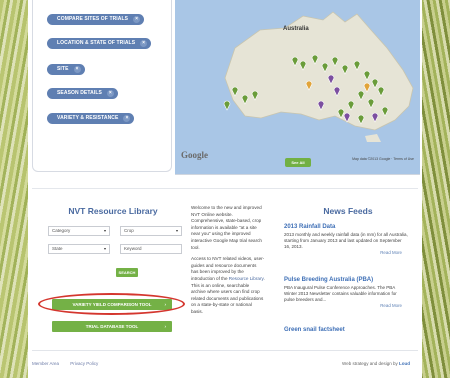  I want to click on news-heading-link: Green snail factsheet, so click(346, 330).